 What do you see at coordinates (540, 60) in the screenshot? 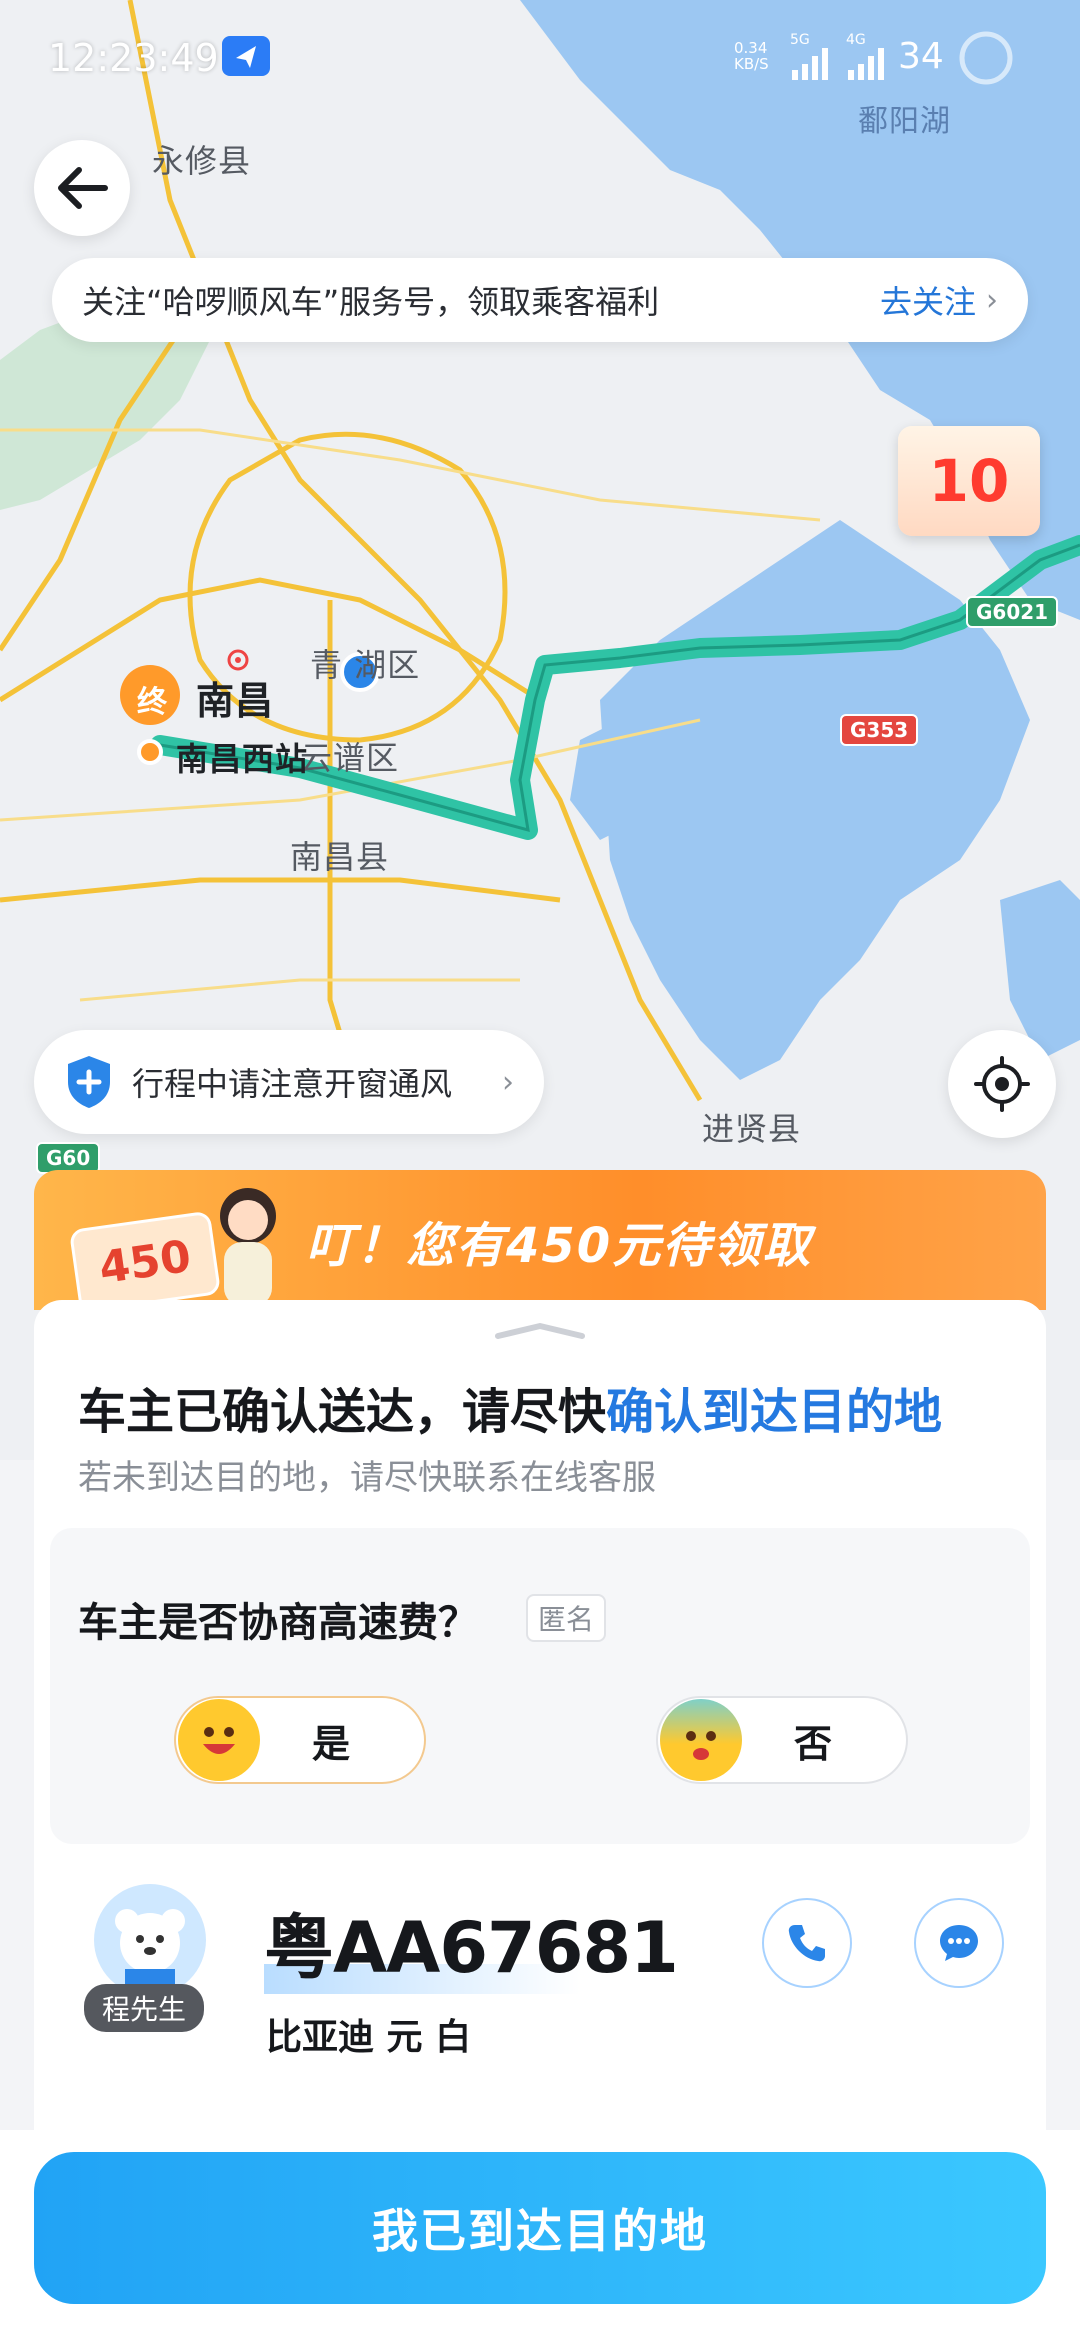
I see `status-bar: 12:23:49 0.34 KB/S 5G 4G 34` at bounding box center [540, 60].